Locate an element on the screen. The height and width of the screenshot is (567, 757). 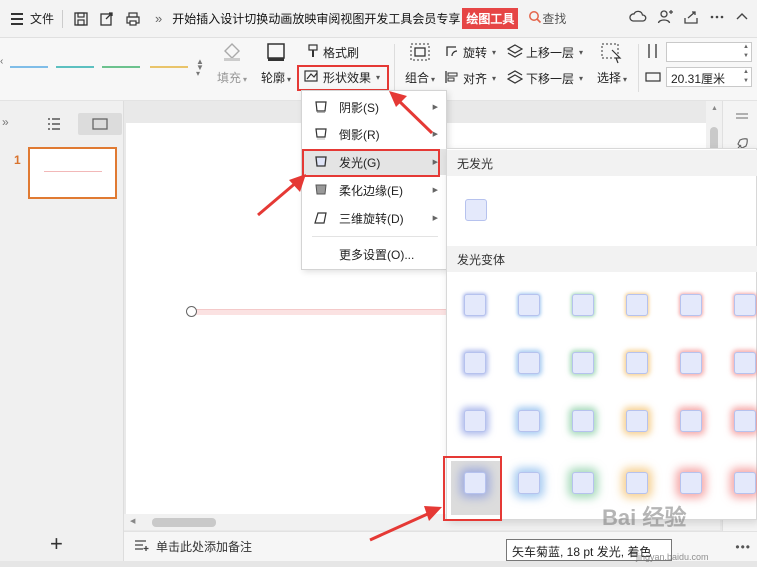
tab-developer: 开发工具 is located at coordinates (388, 18).